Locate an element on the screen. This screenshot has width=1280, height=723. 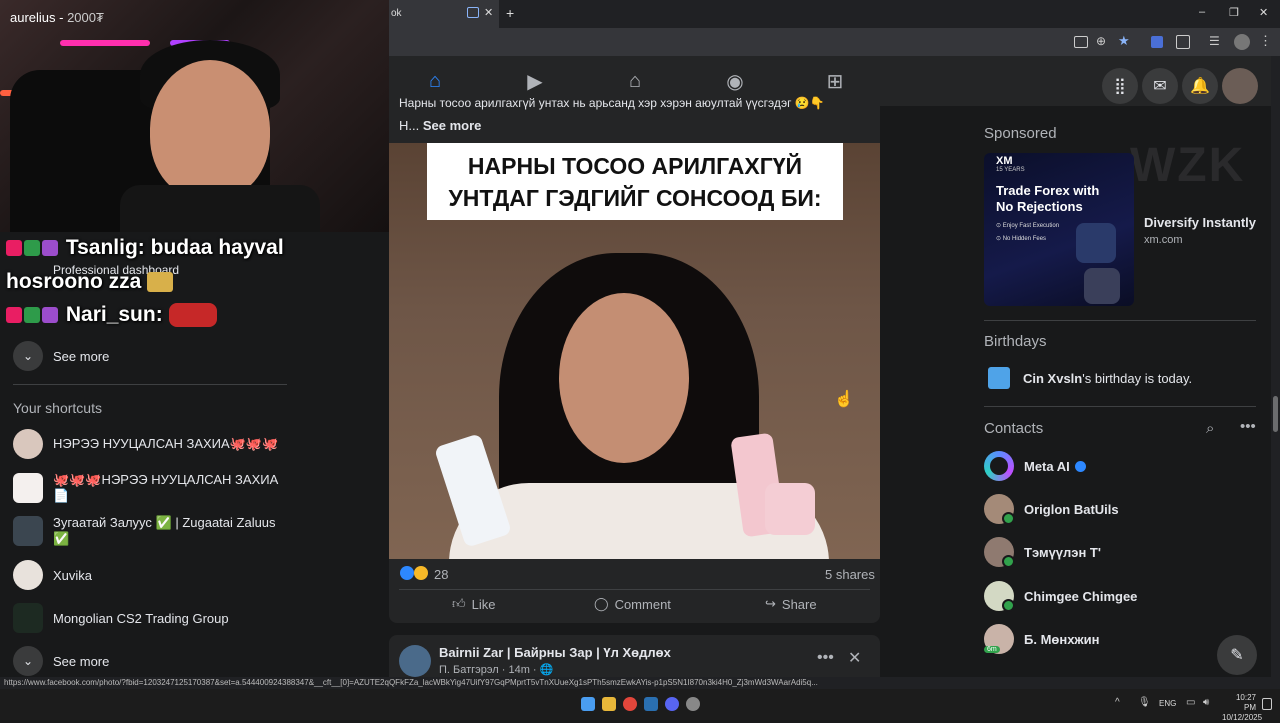
post-time: · 14m · 🌐 is located at coordinates (528, 670).